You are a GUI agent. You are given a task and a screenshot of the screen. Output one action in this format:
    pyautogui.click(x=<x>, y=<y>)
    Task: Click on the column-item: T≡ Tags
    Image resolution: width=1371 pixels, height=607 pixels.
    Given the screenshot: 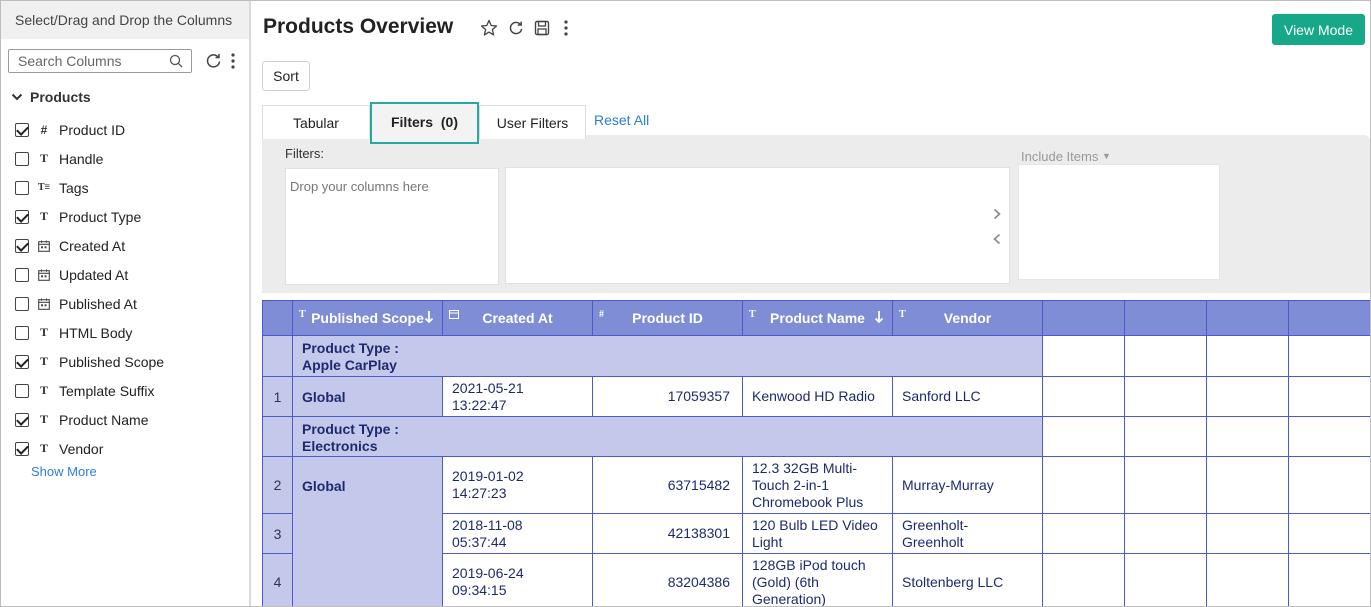 What is the action you would take?
    pyautogui.click(x=130, y=187)
    